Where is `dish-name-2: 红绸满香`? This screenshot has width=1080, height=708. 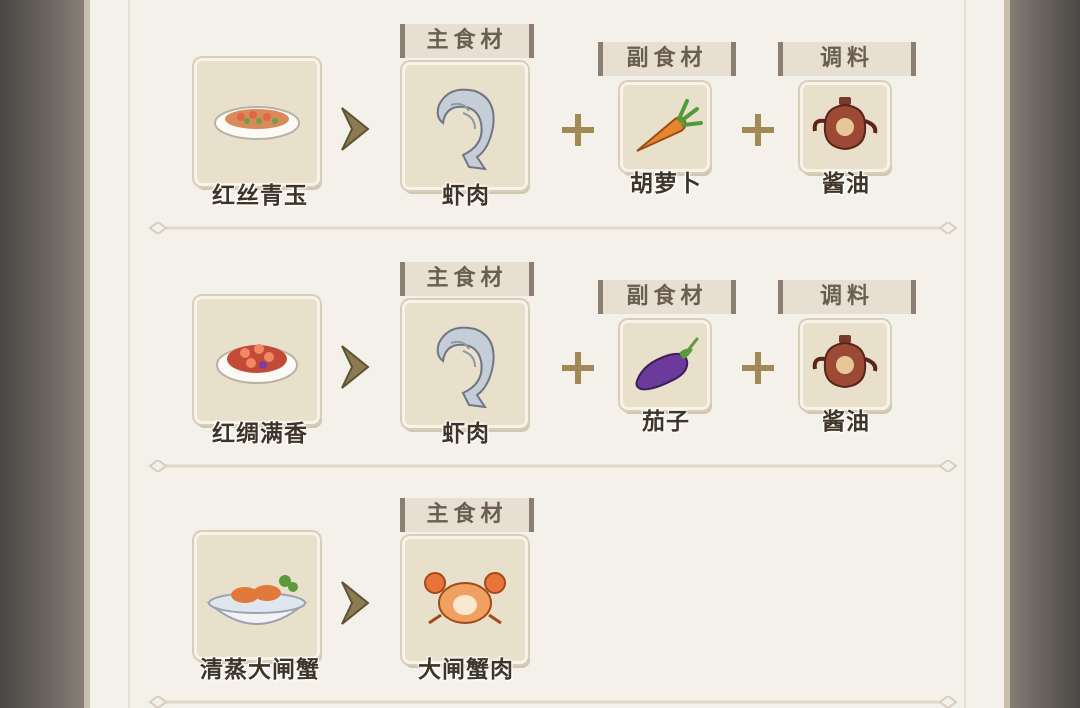 dish-name-2: 红绸满香 is located at coordinates (260, 434).